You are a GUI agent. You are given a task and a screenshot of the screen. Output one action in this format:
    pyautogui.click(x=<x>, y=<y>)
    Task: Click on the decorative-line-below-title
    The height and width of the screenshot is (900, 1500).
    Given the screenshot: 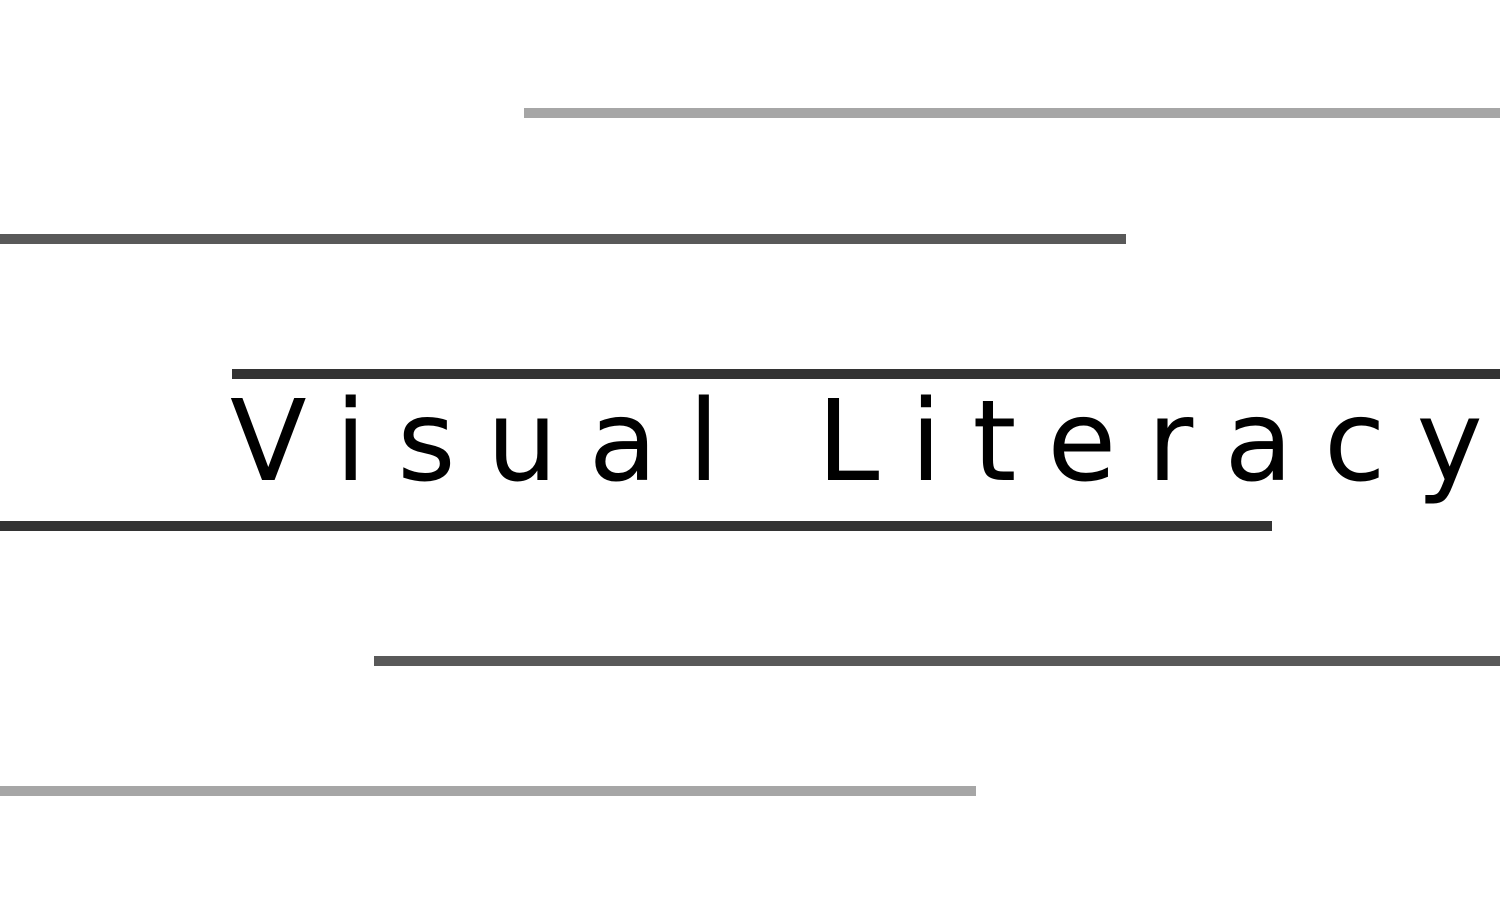 What is the action you would take?
    pyautogui.click(x=636, y=526)
    